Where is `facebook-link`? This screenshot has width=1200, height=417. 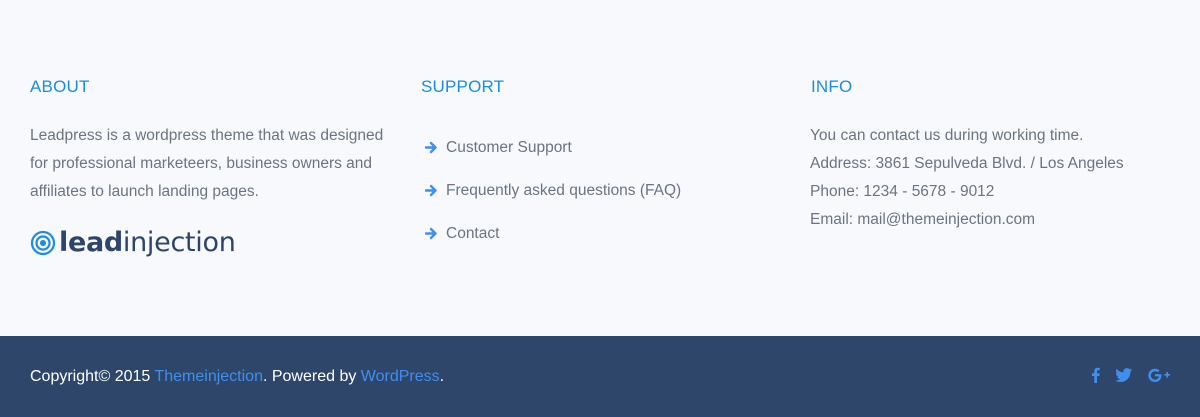
facebook-link is located at coordinates (1095, 375).